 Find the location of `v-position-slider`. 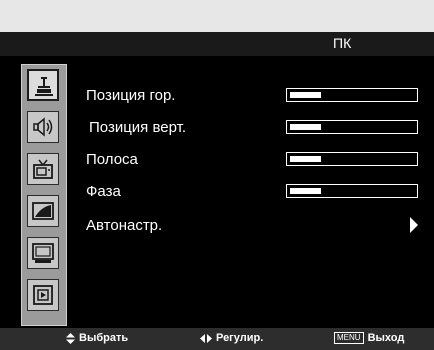

v-position-slider is located at coordinates (352, 127).